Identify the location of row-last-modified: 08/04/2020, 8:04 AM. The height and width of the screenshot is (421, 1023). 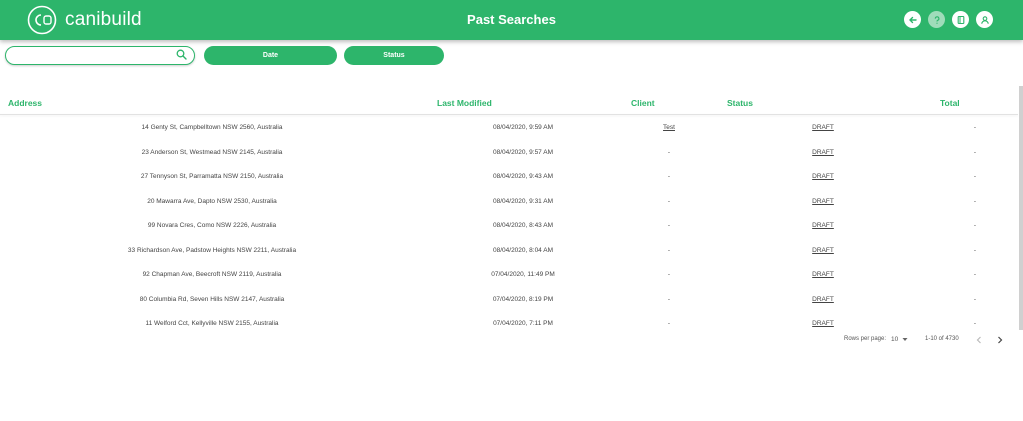
(523, 250).